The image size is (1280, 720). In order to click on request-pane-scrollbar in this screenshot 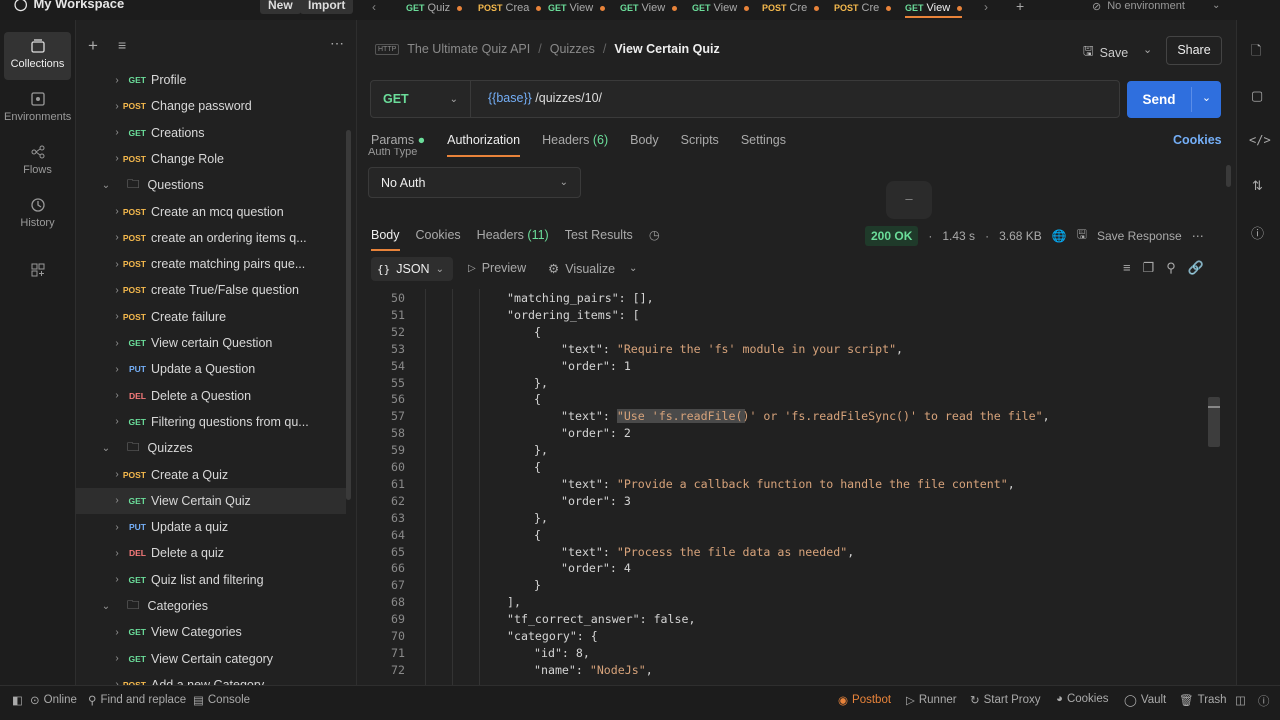, I will do `click(1228, 176)`.